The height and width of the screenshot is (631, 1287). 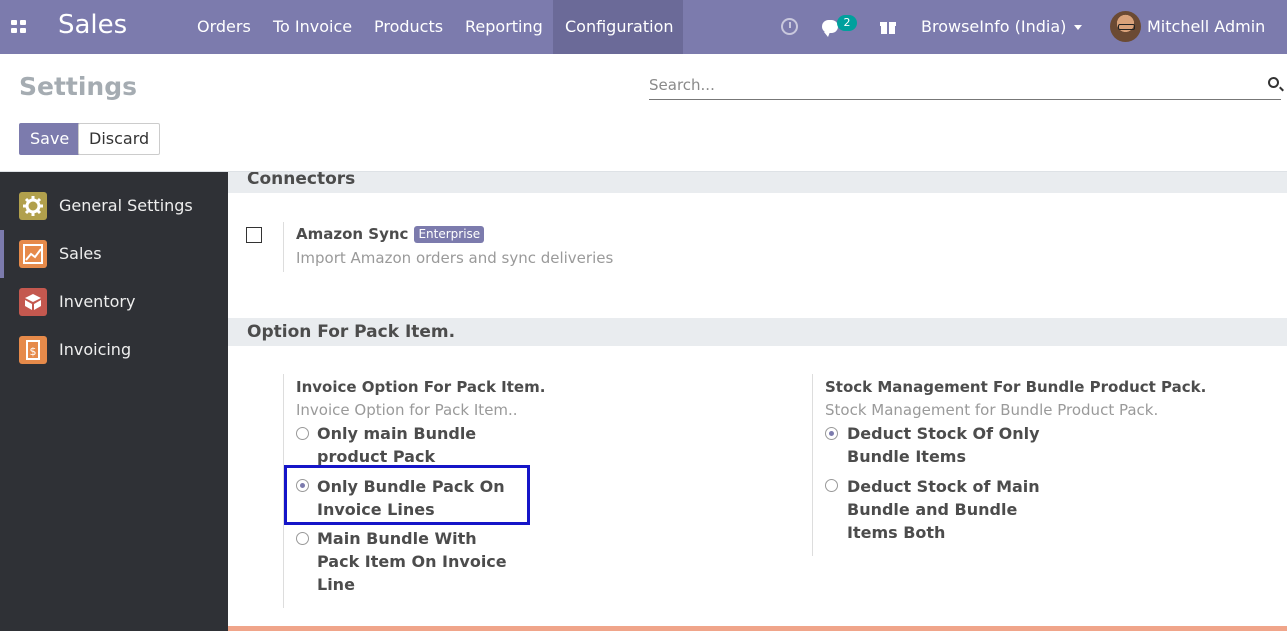 What do you see at coordinates (449, 234) in the screenshot?
I see `enterprise-badge: Enterprise` at bounding box center [449, 234].